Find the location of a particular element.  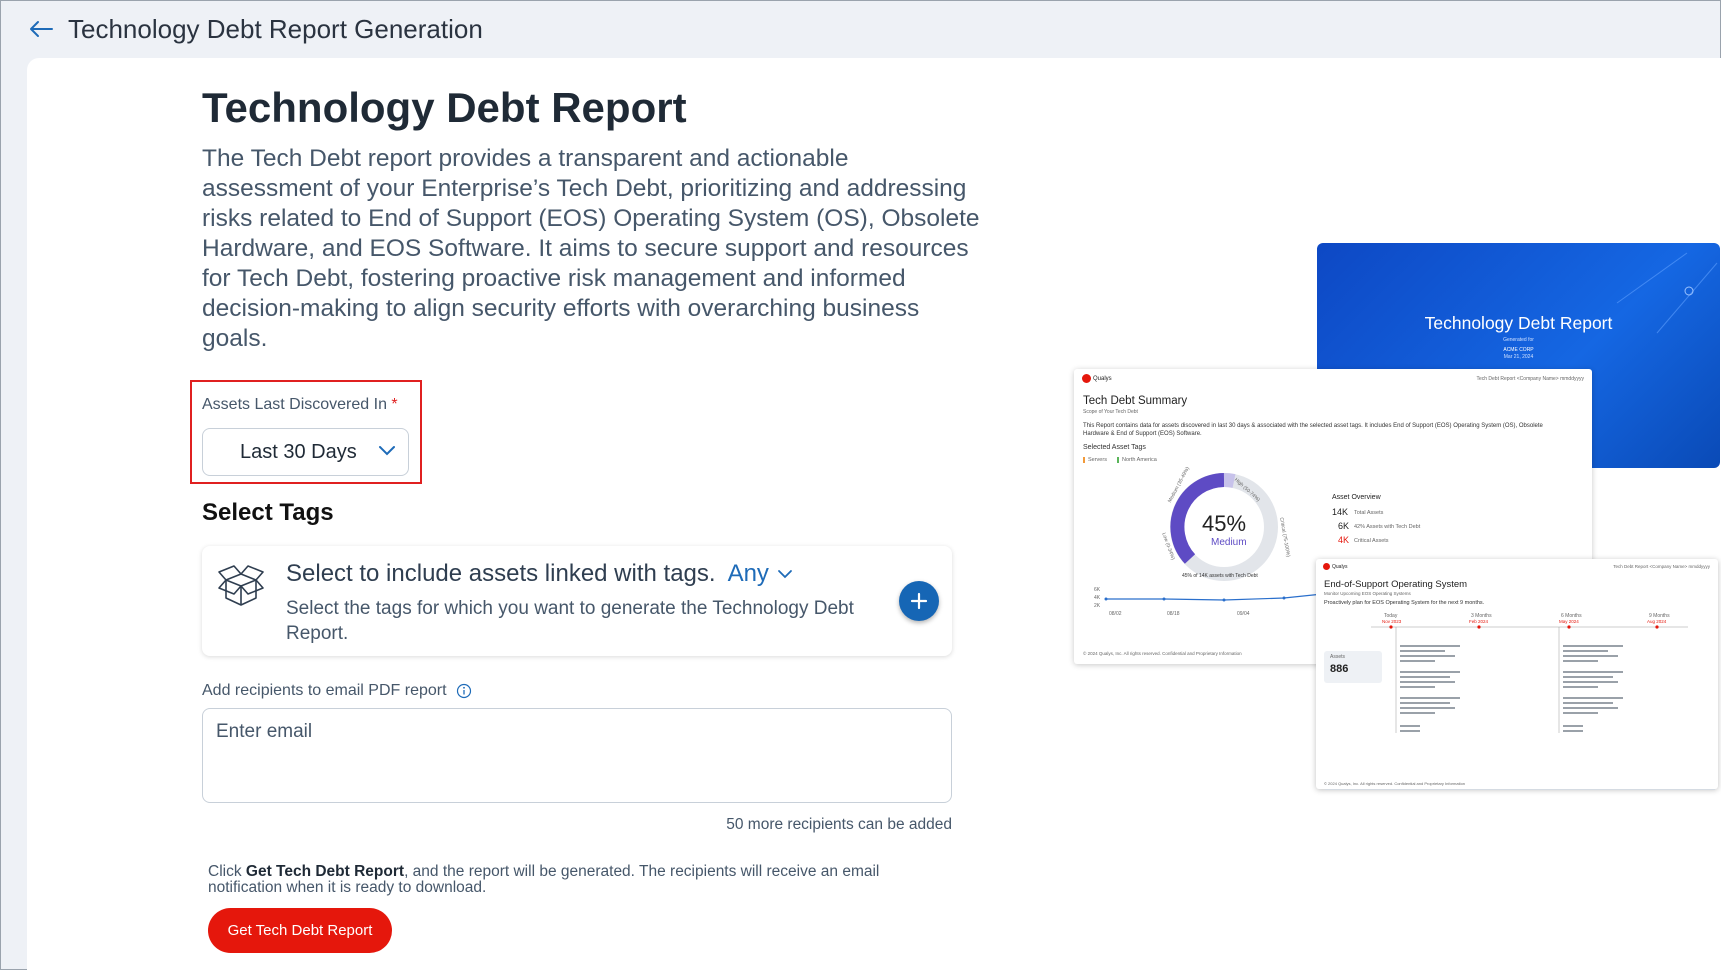

summary-tag-1: Servers is located at coordinates (1095, 460).